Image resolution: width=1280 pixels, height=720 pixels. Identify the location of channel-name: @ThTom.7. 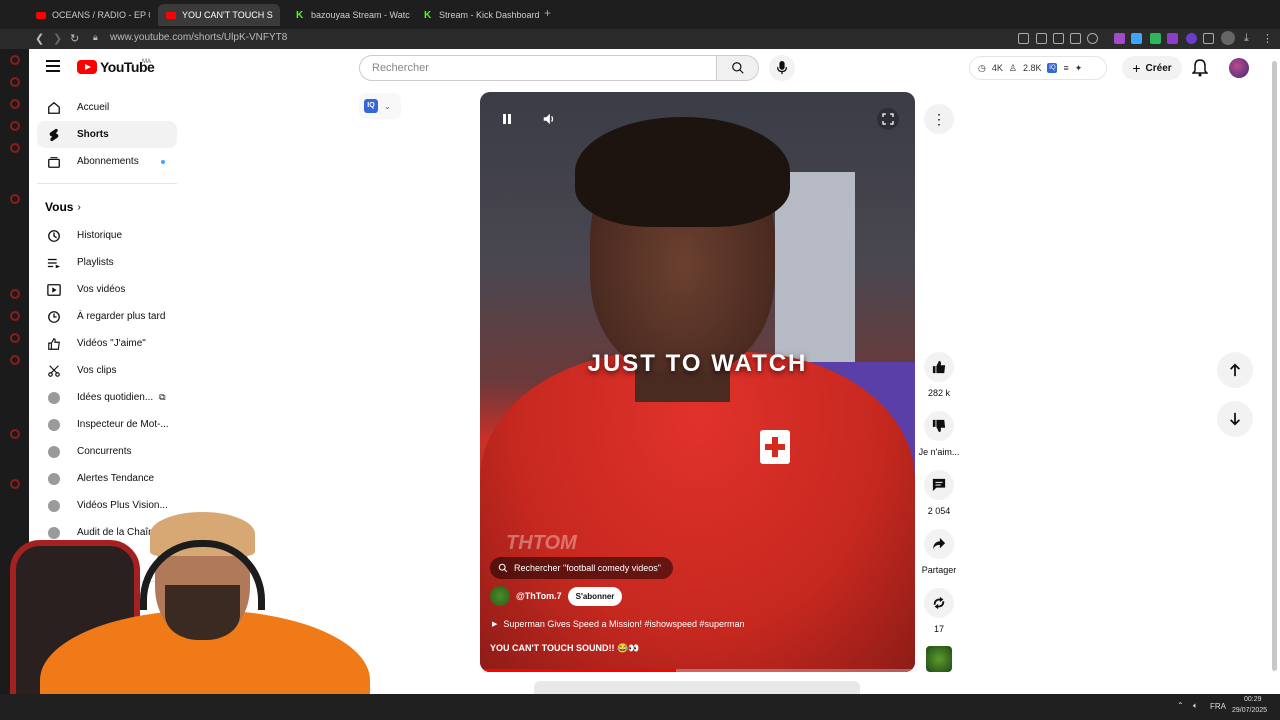
(539, 596).